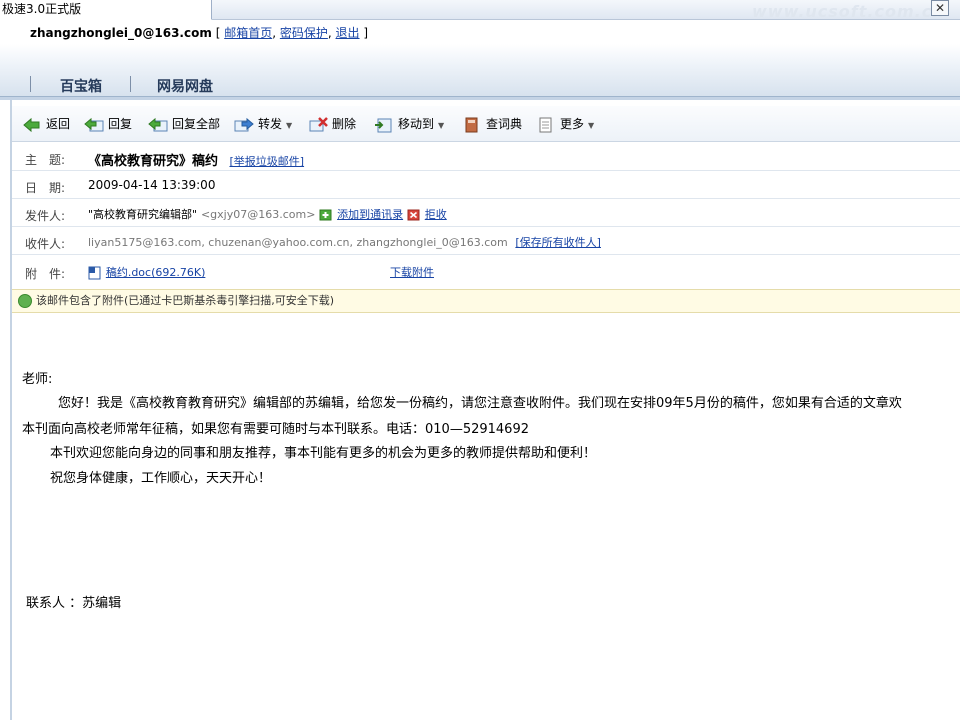 This screenshot has width=960, height=720. What do you see at coordinates (106, 10) in the screenshot?
I see `browser-tab: 极速3.0正式版` at bounding box center [106, 10].